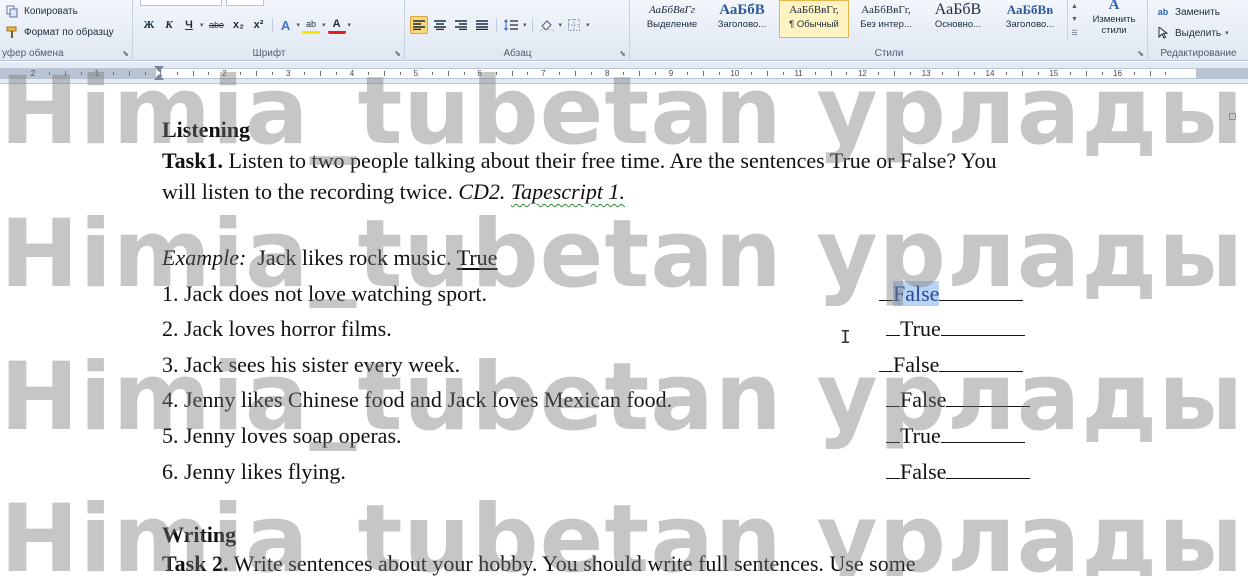  I want to click on select-button: Выделить ▾, so click(1192, 33).